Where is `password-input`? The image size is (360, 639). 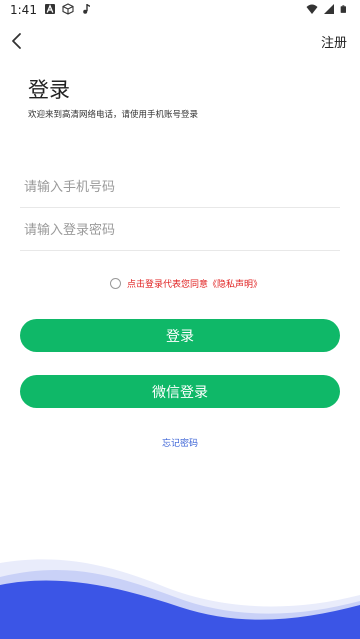
password-input is located at coordinates (180, 231).